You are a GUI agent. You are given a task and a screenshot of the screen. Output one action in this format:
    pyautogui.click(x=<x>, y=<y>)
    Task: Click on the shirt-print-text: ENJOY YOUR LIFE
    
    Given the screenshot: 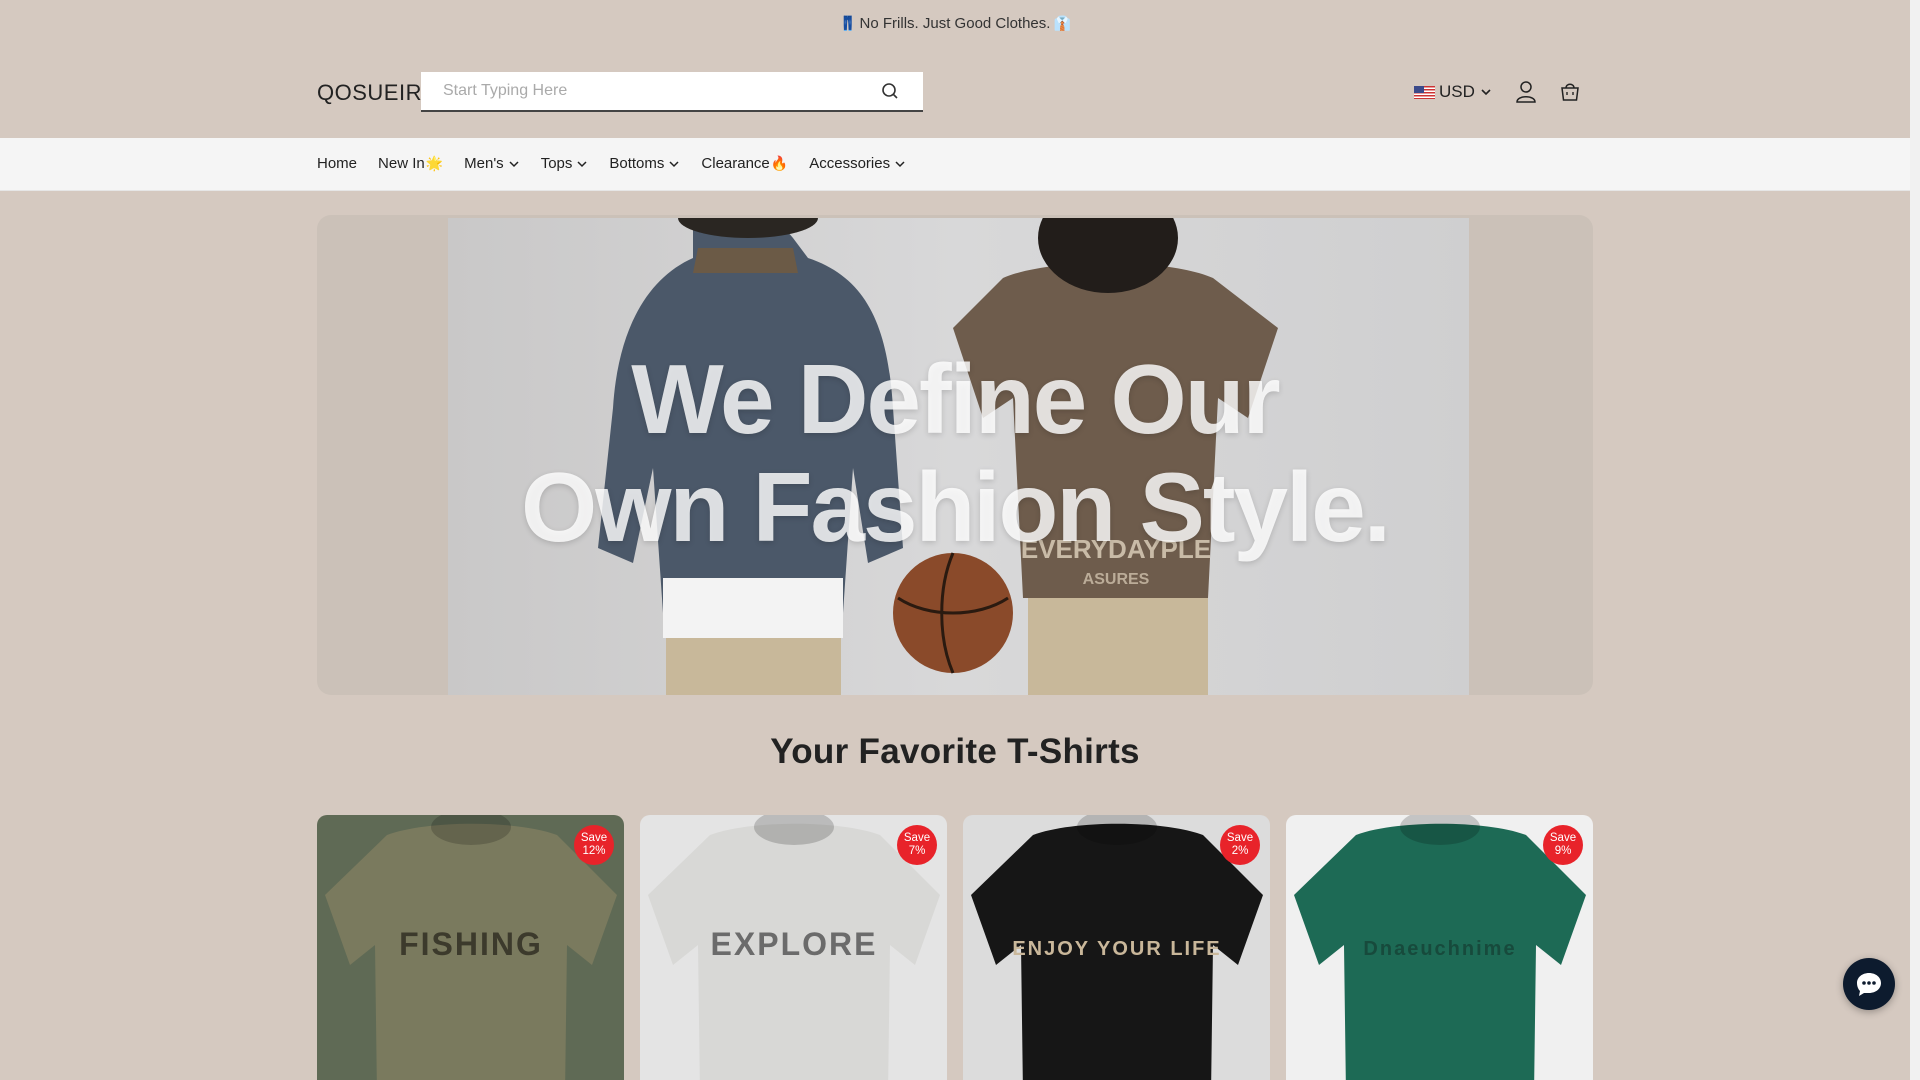 What is the action you would take?
    pyautogui.click(x=1116, y=949)
    